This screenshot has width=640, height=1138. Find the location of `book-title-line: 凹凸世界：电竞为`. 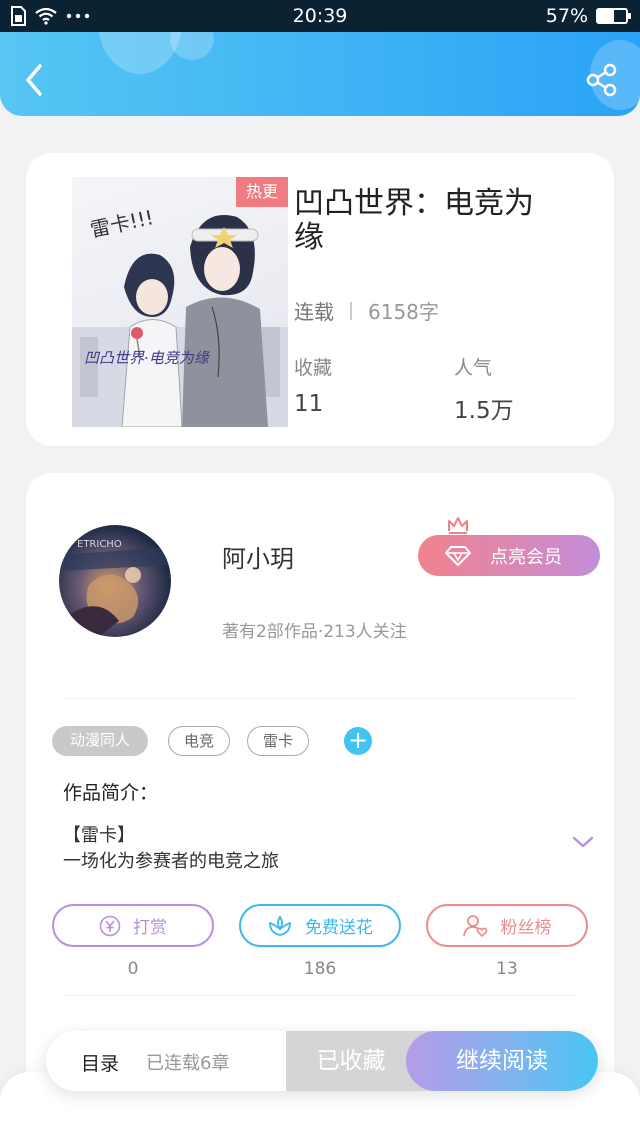

book-title-line: 凹凸世界：电竞为 is located at coordinates (414, 203).